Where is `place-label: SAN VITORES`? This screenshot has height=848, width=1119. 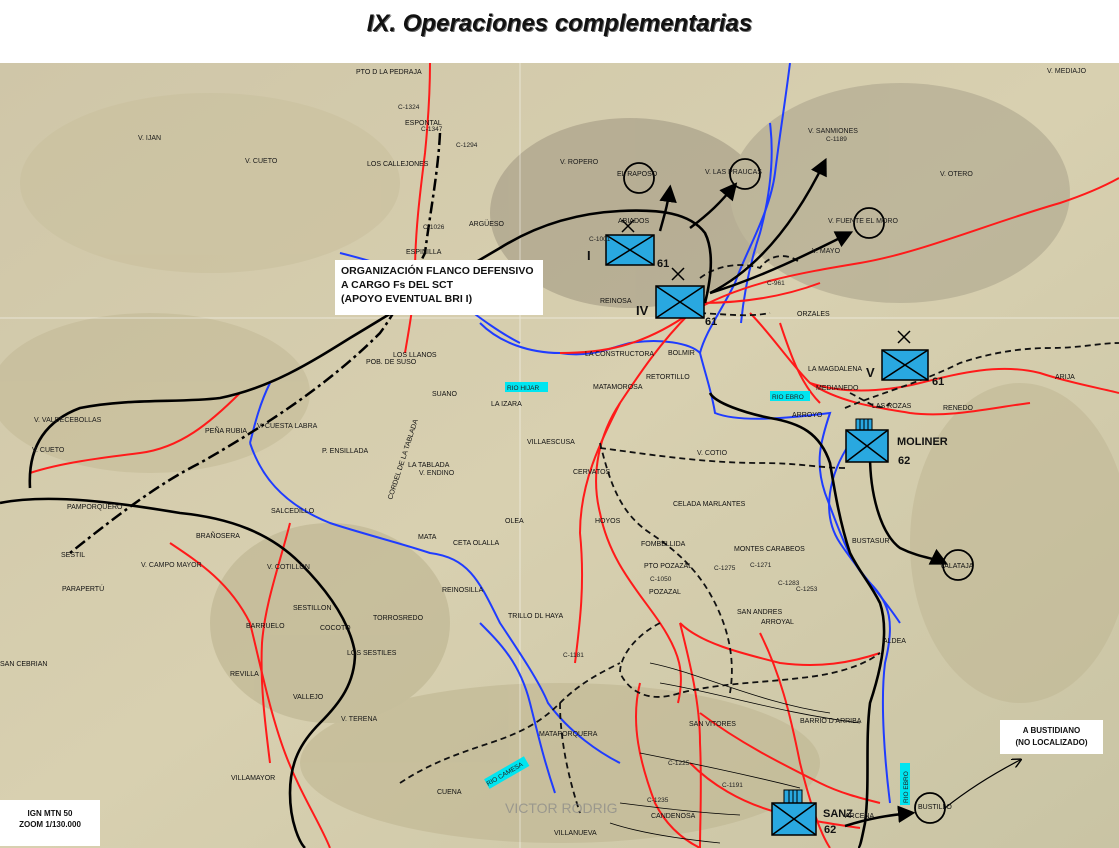
place-label: SAN VITORES is located at coordinates (712, 724).